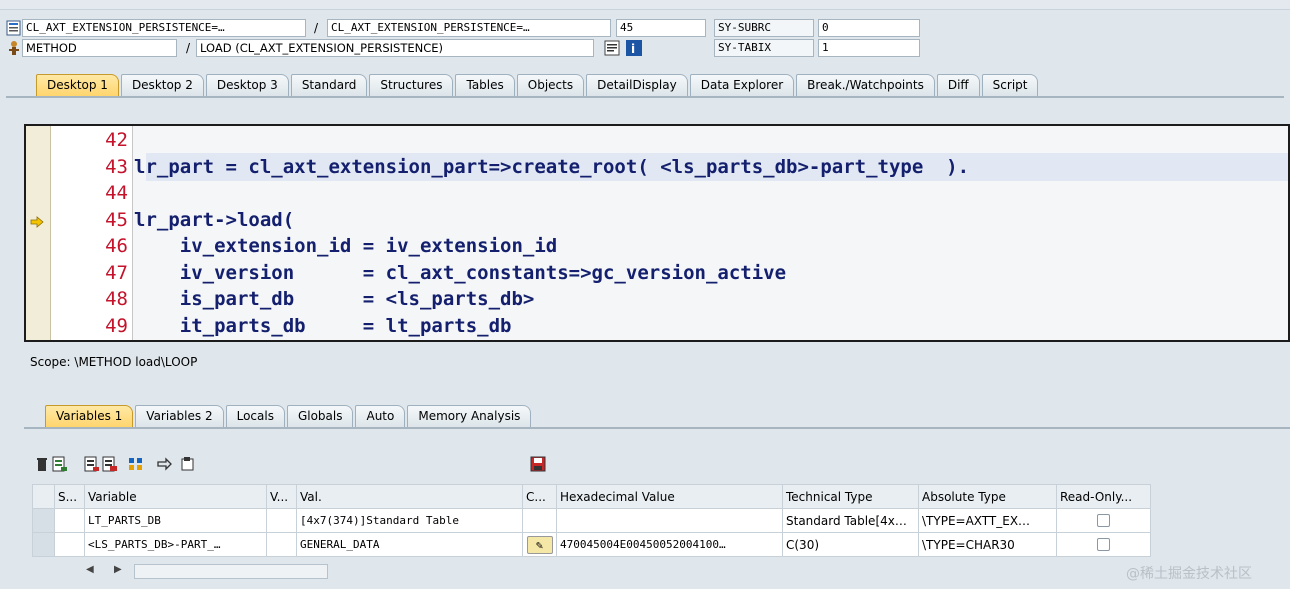  I want to click on tab-desktop-1: Desktop 1, so click(77, 85).